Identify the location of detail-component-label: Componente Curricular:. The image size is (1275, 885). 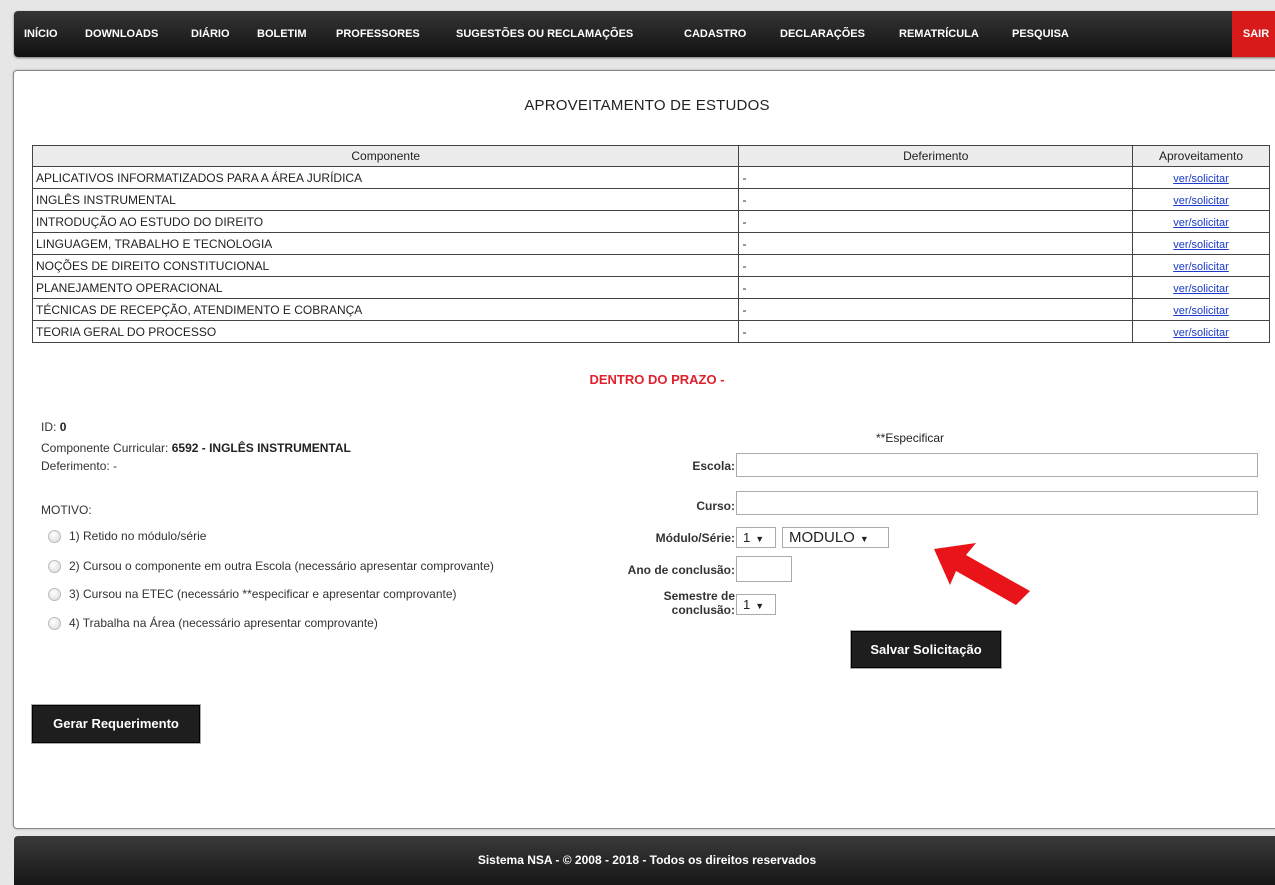
(105, 448).